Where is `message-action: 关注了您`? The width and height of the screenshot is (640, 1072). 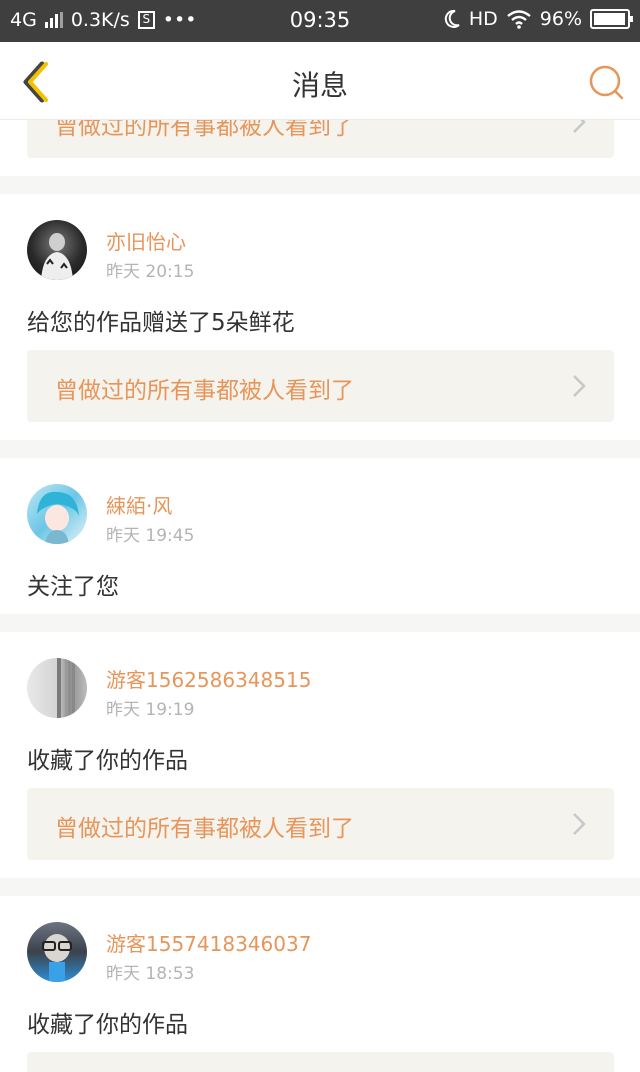
message-action: 关注了您 is located at coordinates (73, 587).